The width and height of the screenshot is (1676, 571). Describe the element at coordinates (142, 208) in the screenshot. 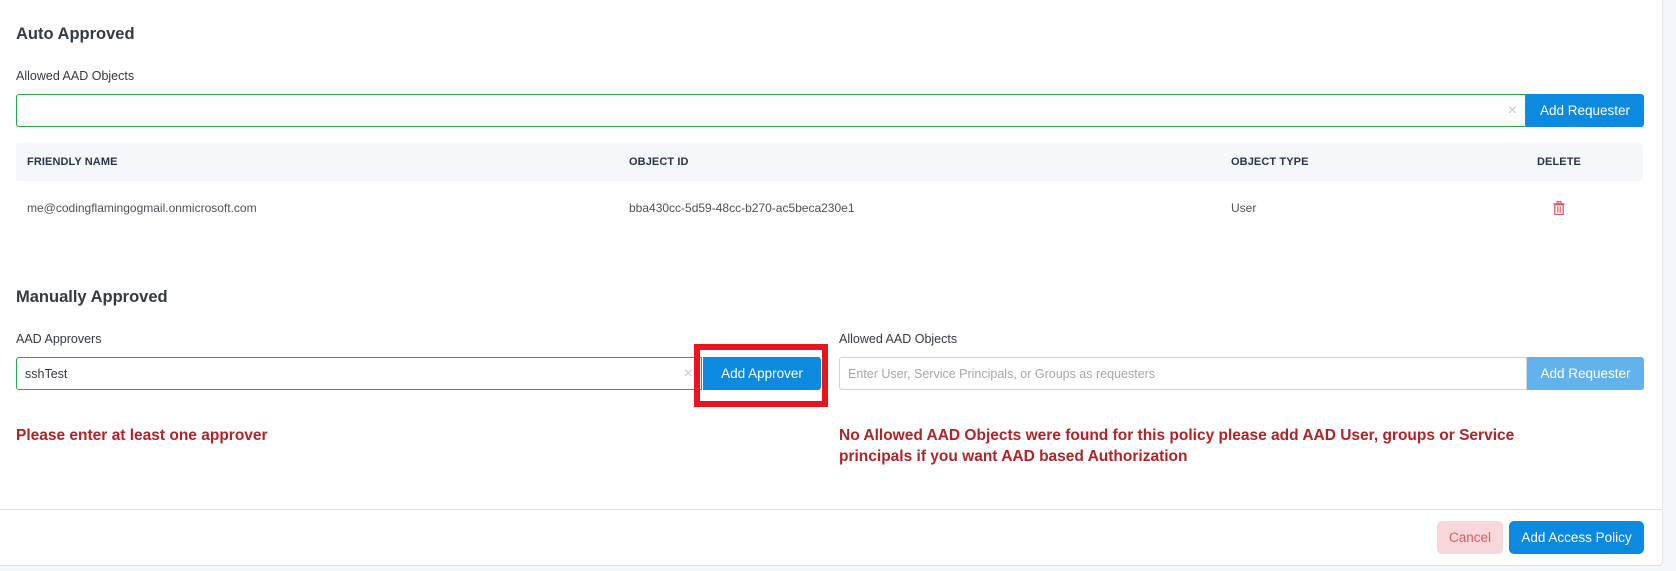

I see `cell-friendly-name: me@codingflamingogmail.onmicrosoft.com` at that location.